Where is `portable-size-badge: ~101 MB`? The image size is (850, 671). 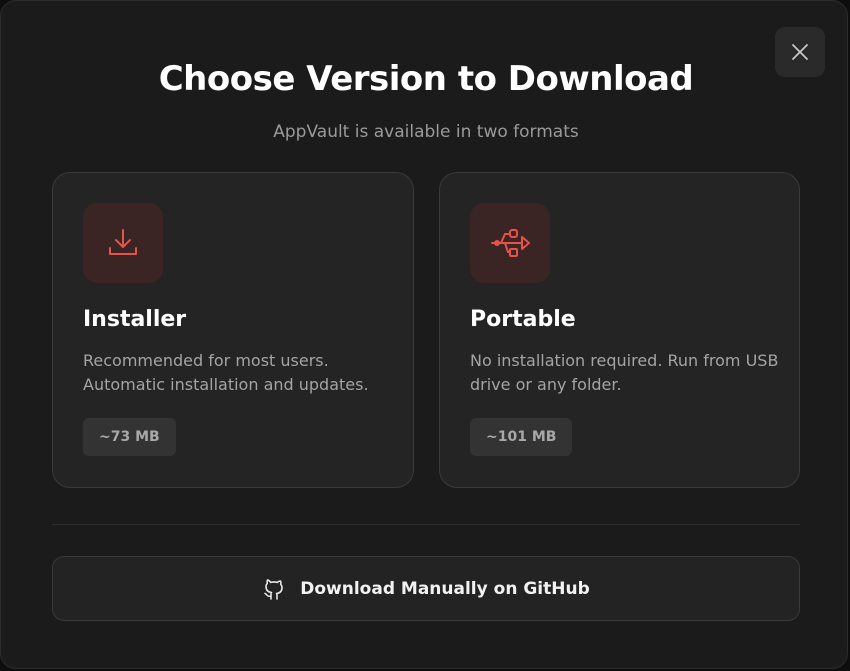 portable-size-badge: ~101 MB is located at coordinates (521, 437).